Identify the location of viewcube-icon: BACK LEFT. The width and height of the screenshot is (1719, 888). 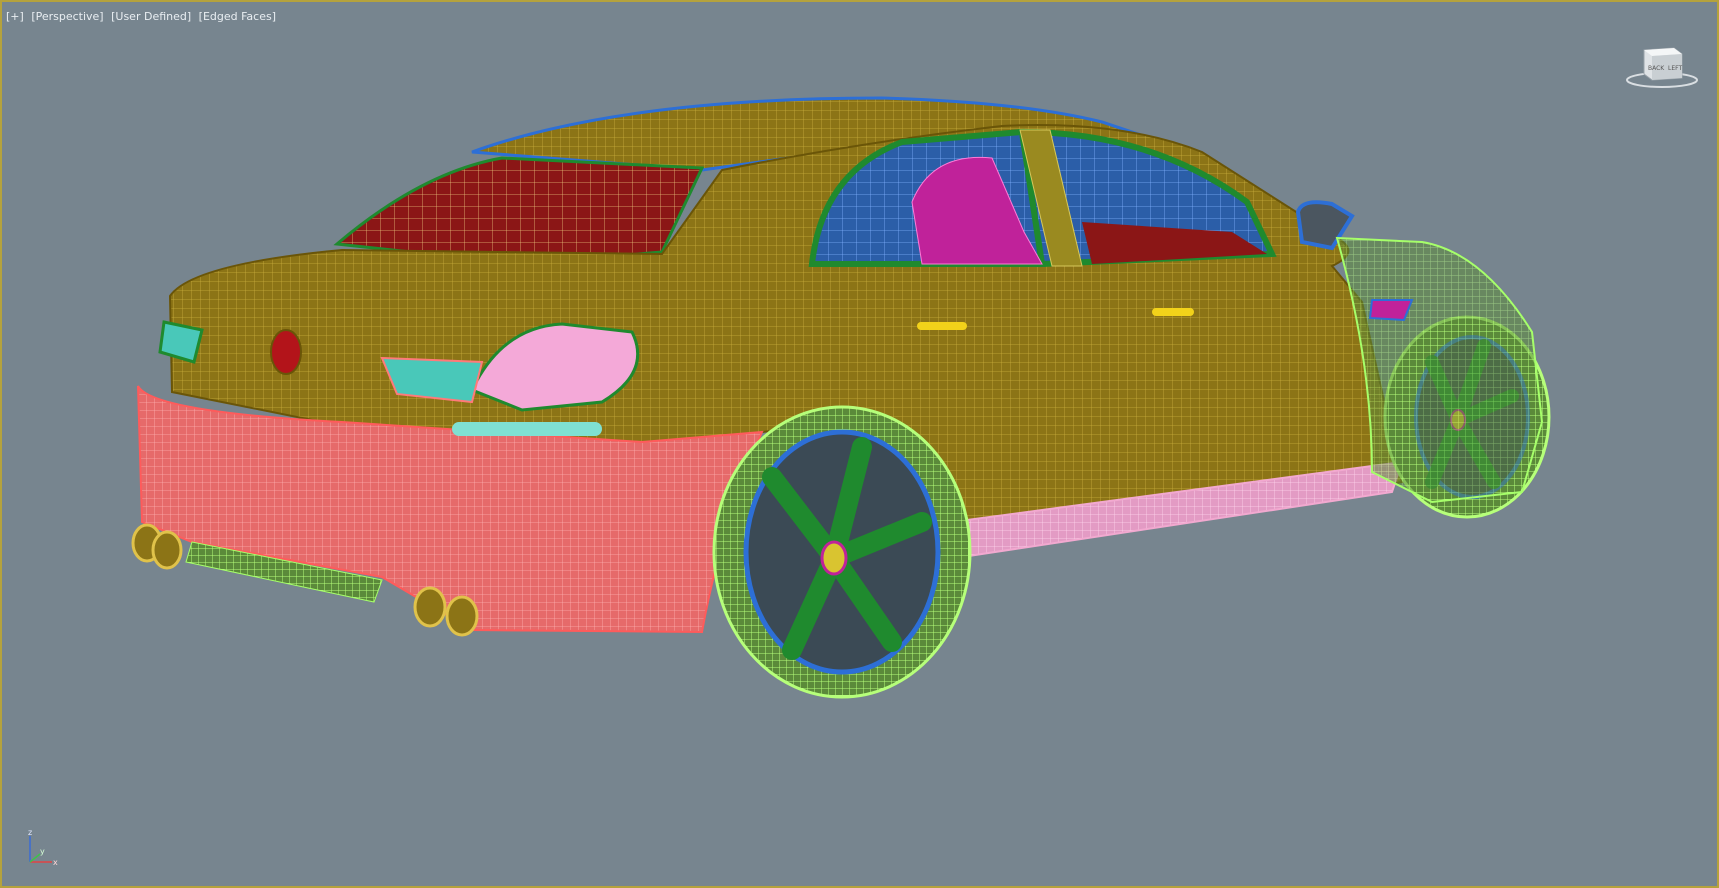
(1662, 65).